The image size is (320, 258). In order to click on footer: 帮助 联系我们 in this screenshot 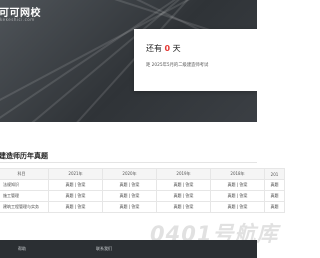, I will do `click(128, 249)`.